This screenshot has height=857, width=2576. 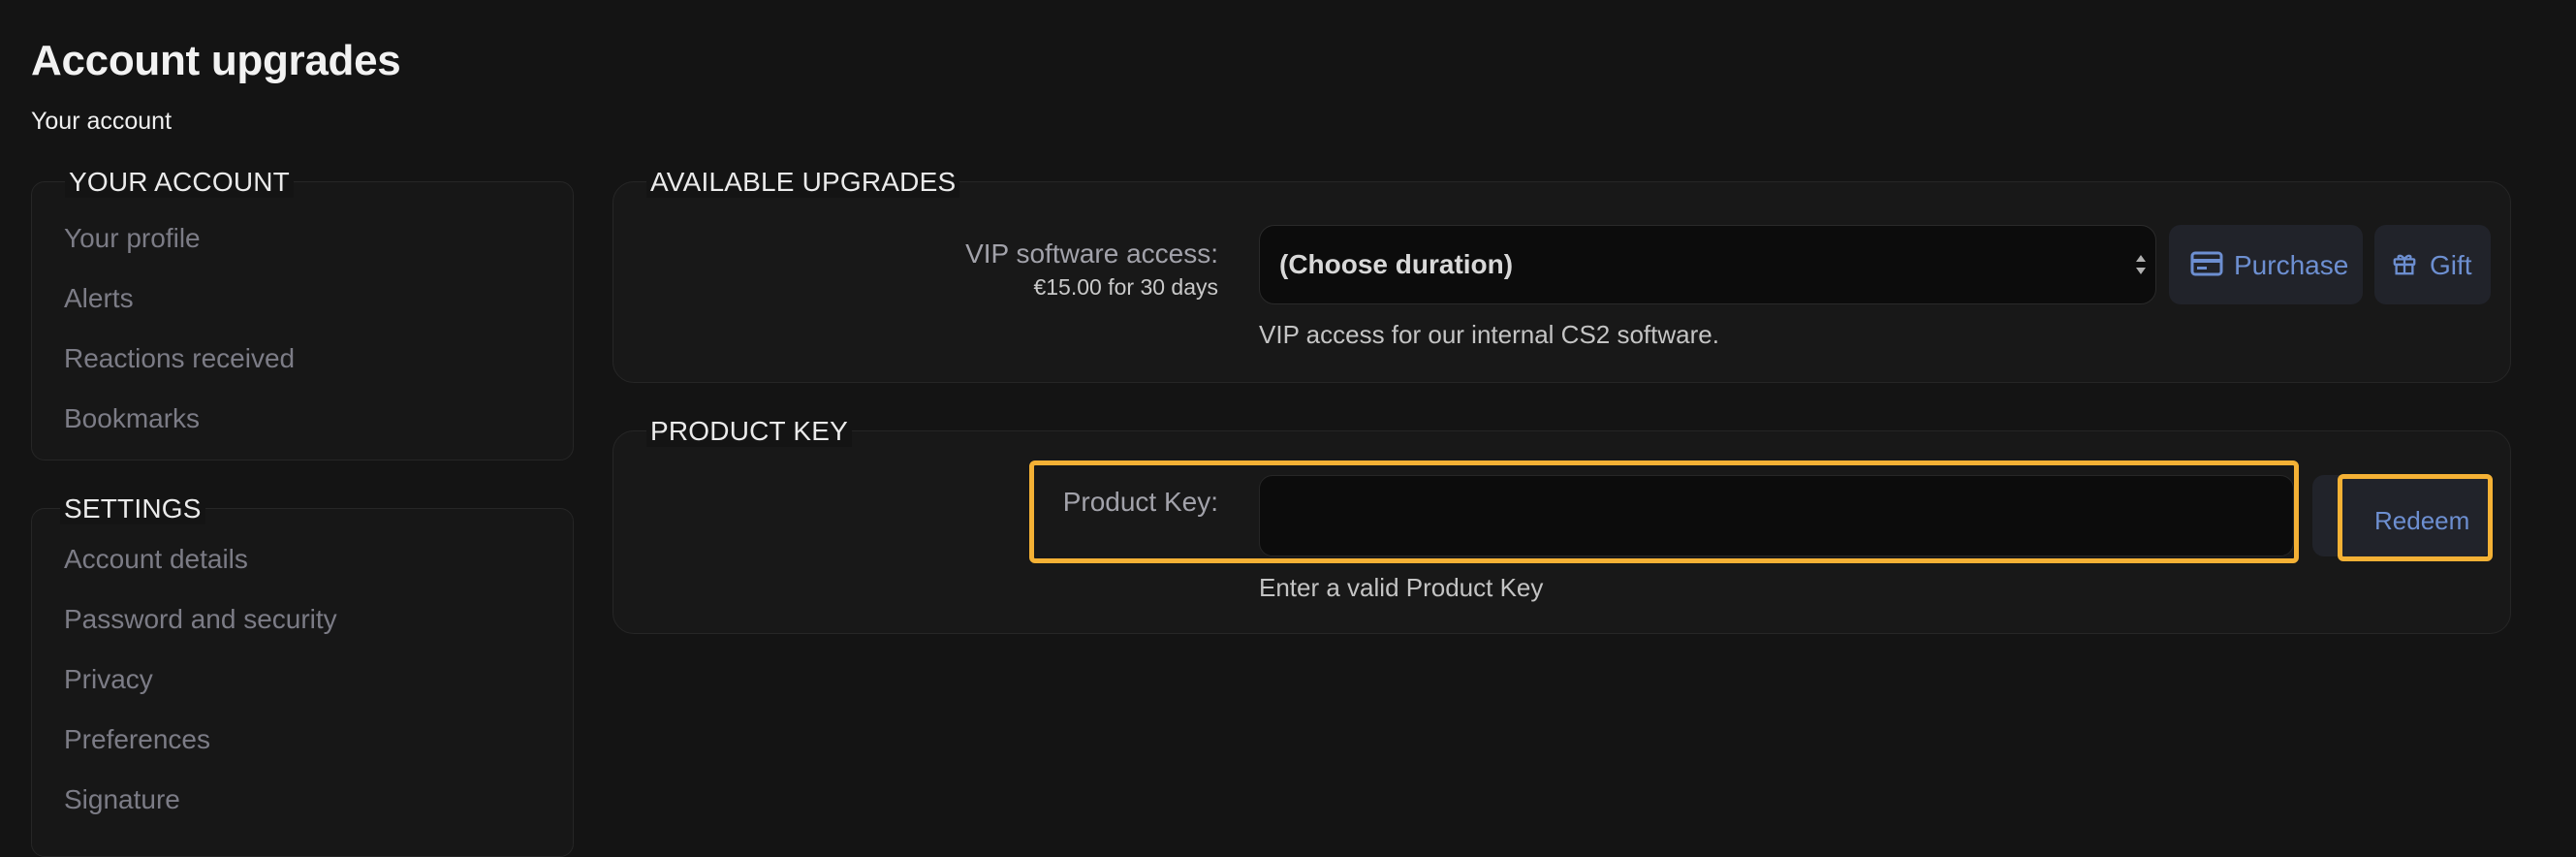 What do you see at coordinates (803, 182) in the screenshot?
I see `available-upgrades-heading: AVAILABLE UPGRADES` at bounding box center [803, 182].